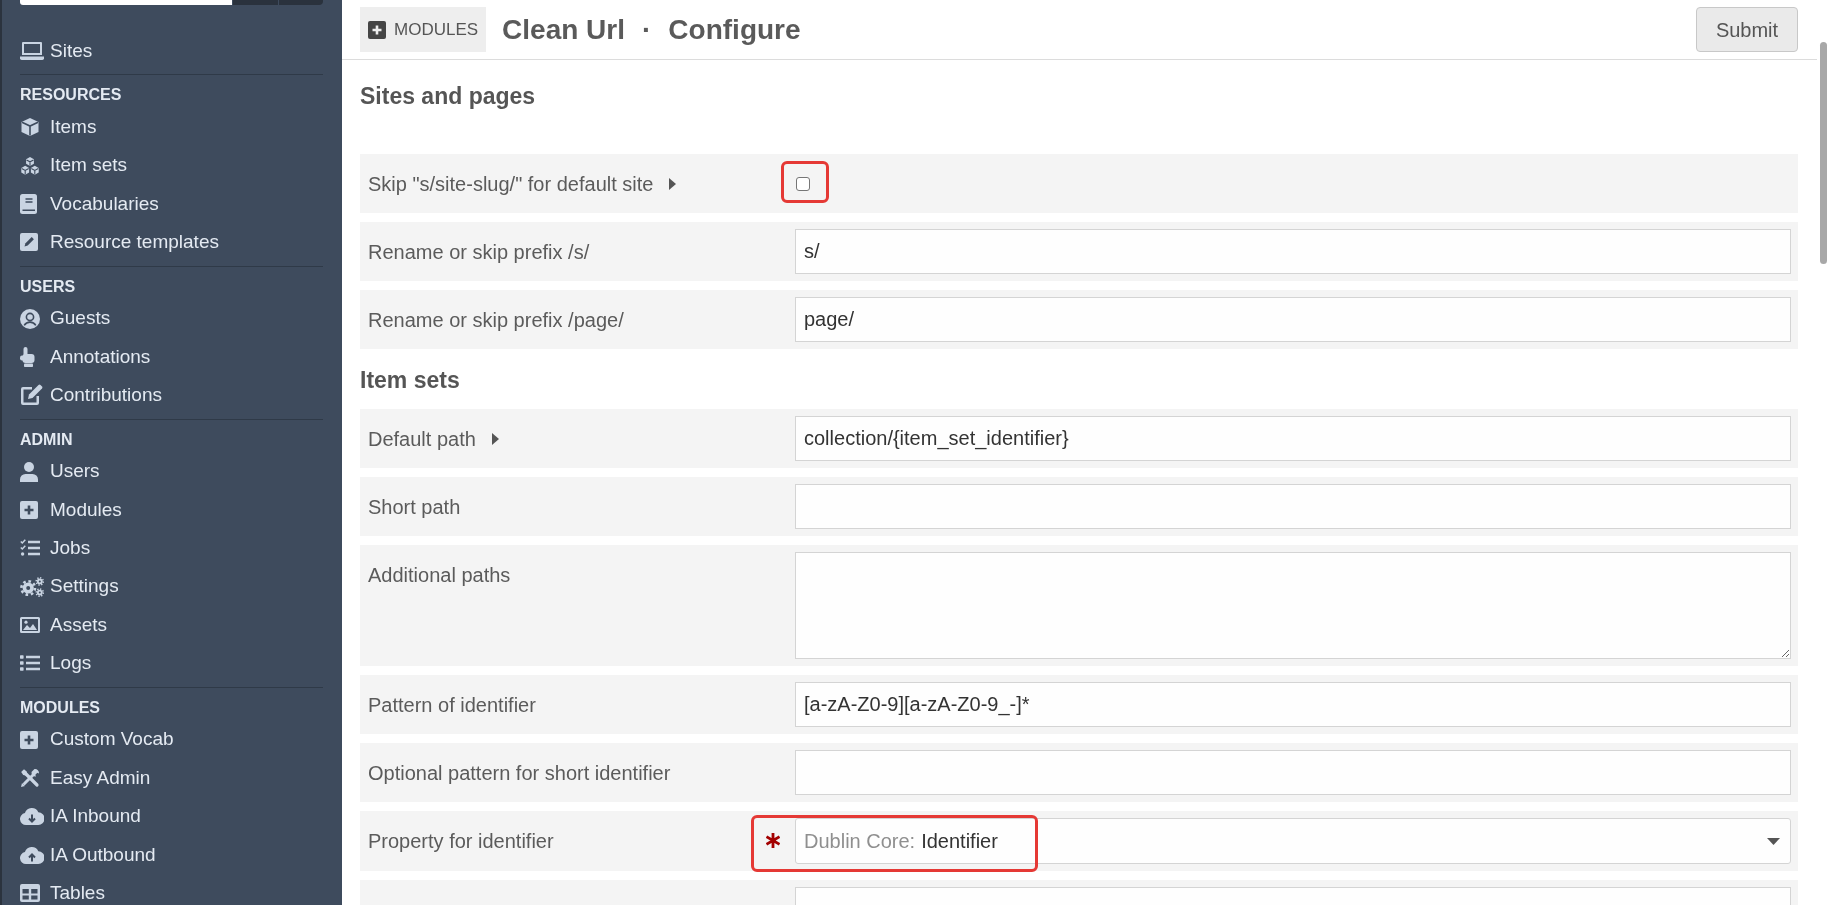  What do you see at coordinates (479, 252) in the screenshot?
I see `field-label: Rename or skip prefix /s/` at bounding box center [479, 252].